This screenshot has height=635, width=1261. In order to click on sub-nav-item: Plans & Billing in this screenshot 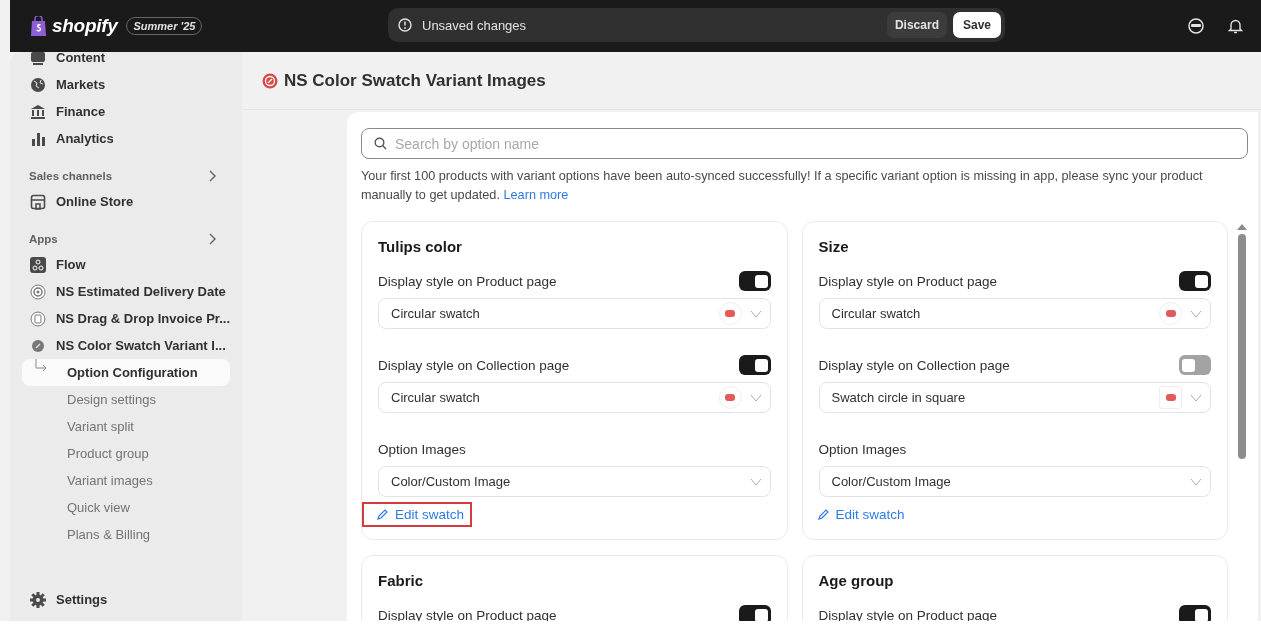, I will do `click(126, 534)`.